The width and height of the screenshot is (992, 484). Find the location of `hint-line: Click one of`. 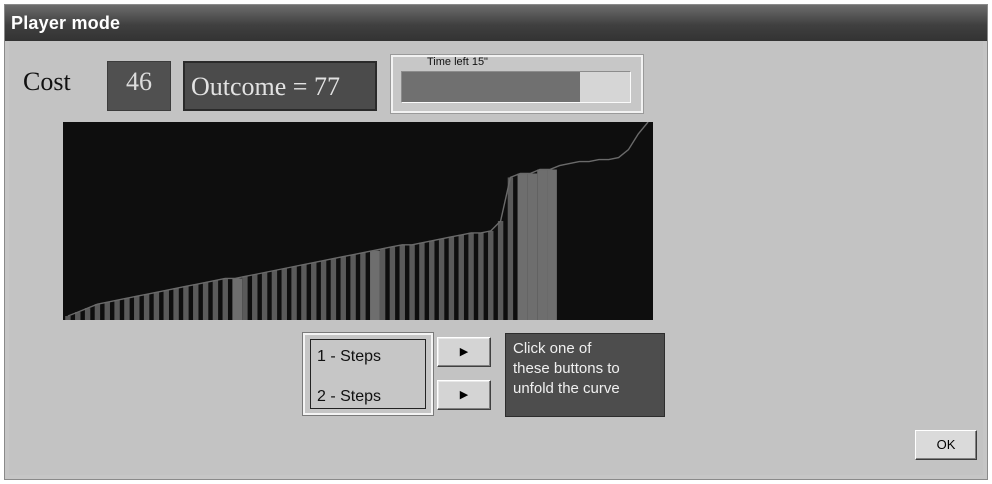

hint-line: Click one of is located at coordinates (552, 348).